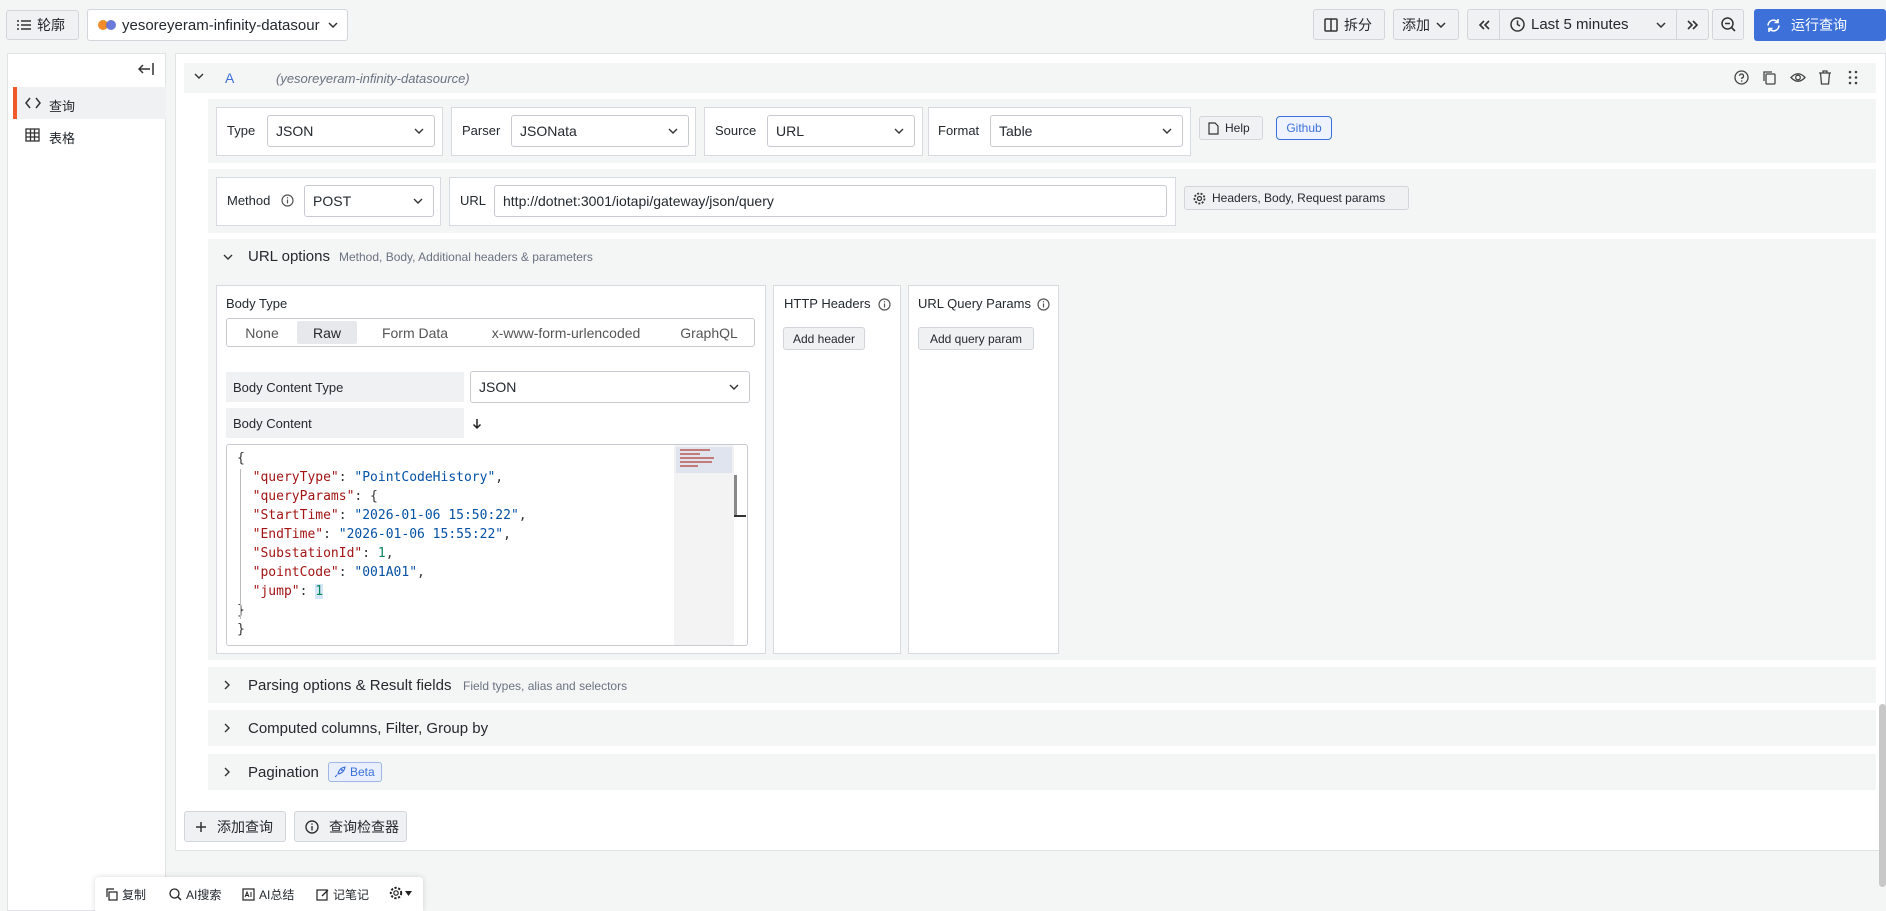  I want to click on url-query-params-panel: URL Query Params Add query param, so click(983, 469).